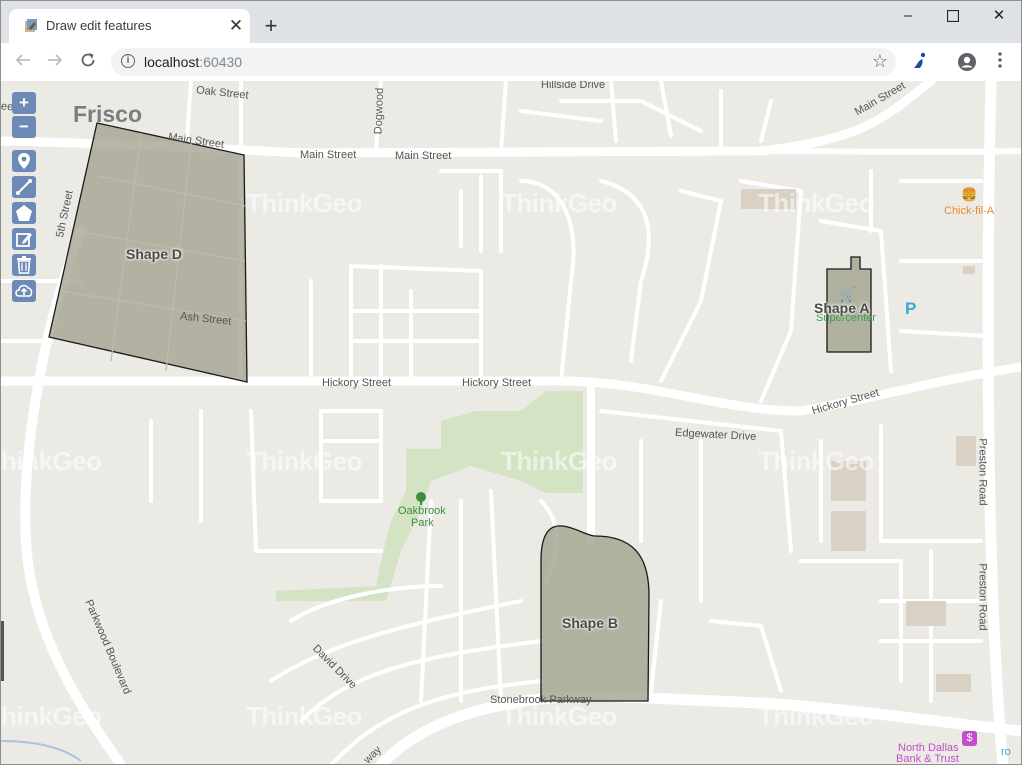  Describe the element at coordinates (379, 111) in the screenshot. I see `street-label: Dogwood` at that location.